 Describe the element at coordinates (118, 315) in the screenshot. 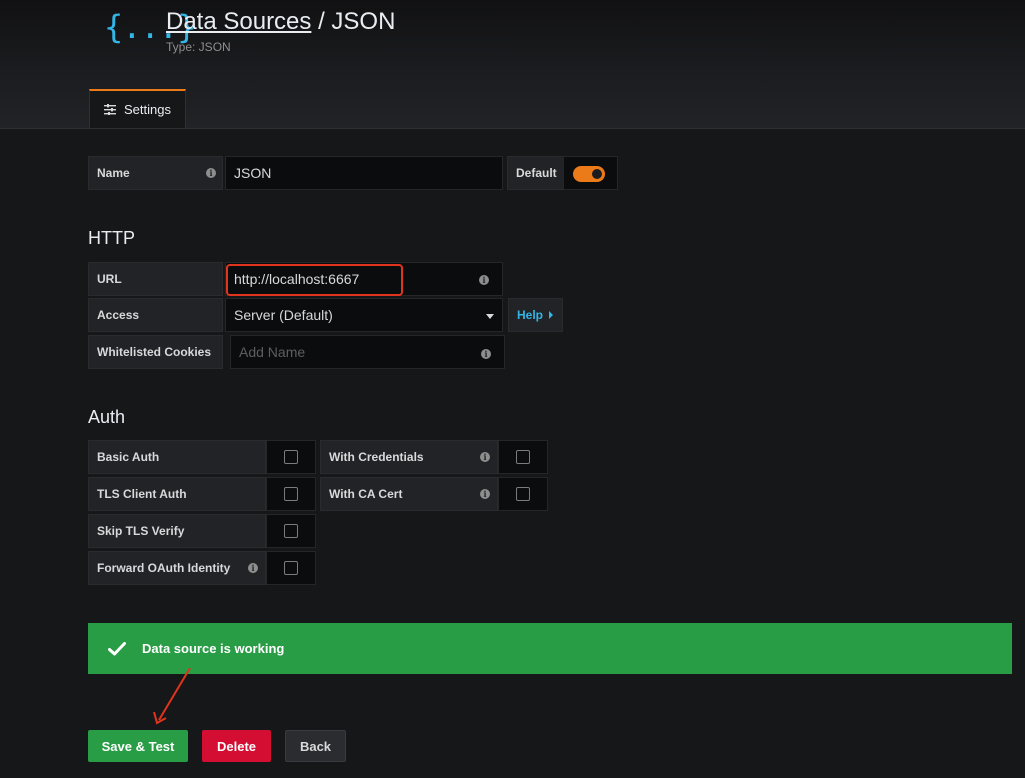

I see `access-label-text: Access` at that location.